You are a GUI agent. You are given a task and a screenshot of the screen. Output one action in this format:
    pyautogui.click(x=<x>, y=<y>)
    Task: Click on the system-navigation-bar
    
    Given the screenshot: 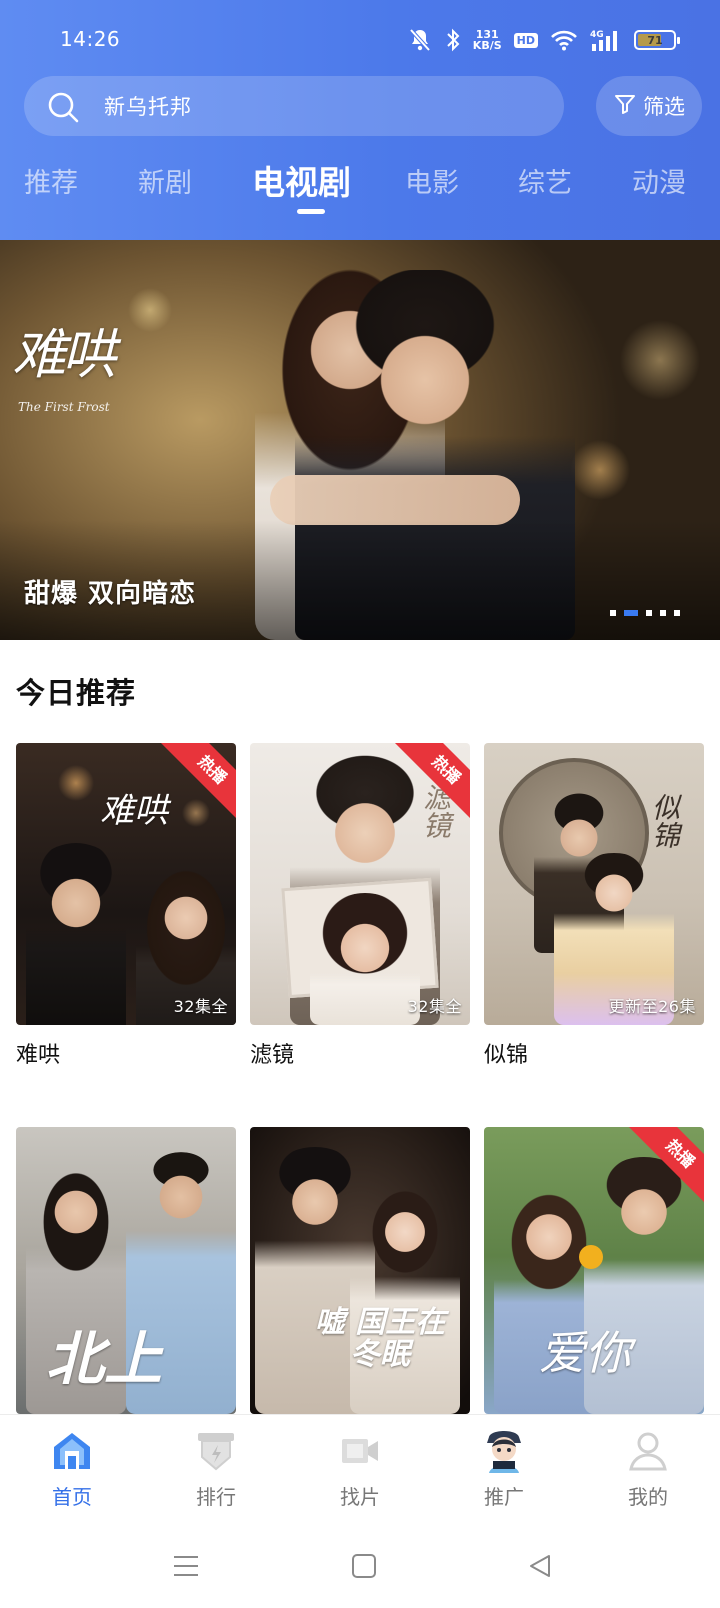 What is the action you would take?
    pyautogui.click(x=360, y=1566)
    